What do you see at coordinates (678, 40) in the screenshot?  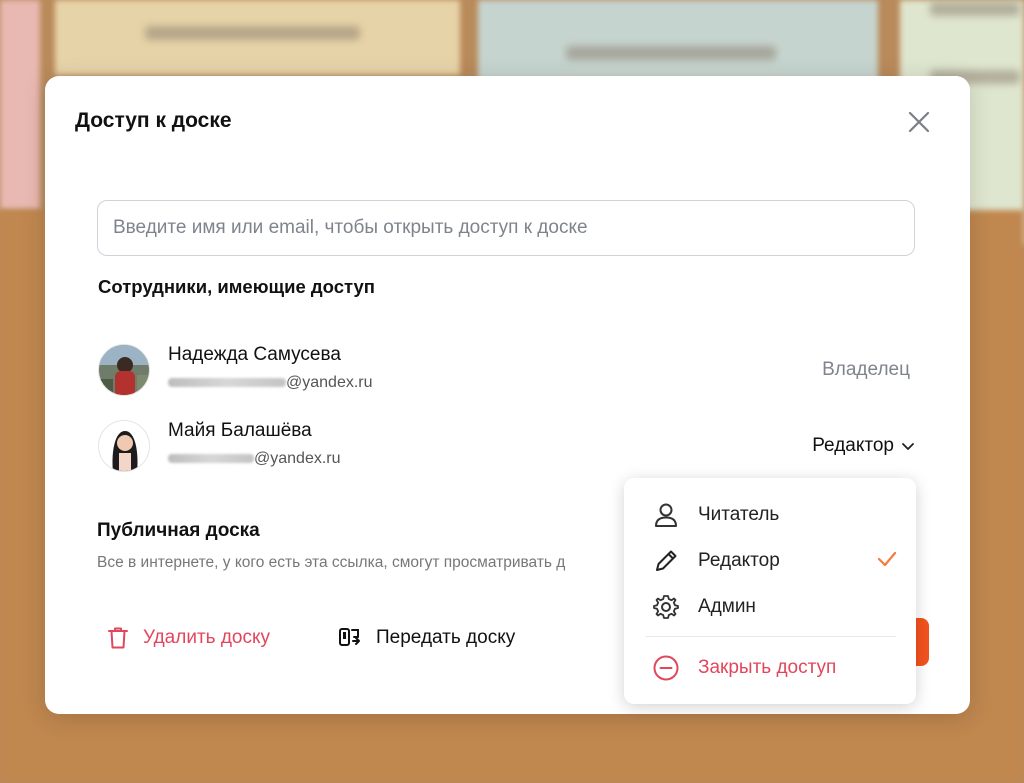 I see `bg-column-blue` at bounding box center [678, 40].